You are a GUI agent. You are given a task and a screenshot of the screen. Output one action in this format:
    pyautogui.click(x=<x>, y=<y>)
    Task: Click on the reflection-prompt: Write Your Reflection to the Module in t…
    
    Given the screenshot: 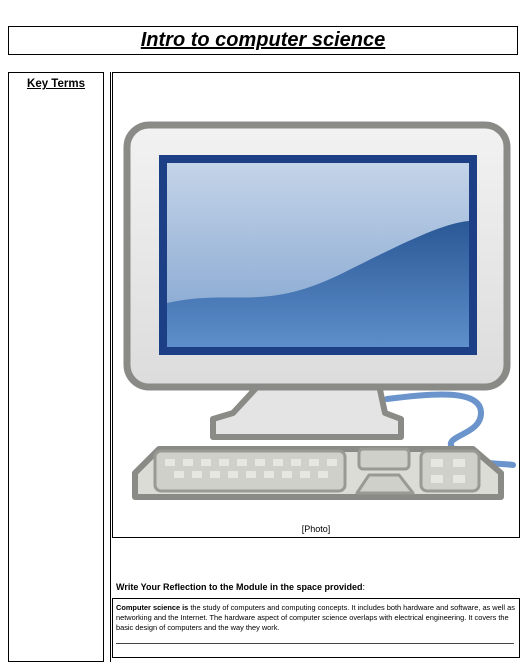 What is the action you would take?
    pyautogui.click(x=240, y=587)
    